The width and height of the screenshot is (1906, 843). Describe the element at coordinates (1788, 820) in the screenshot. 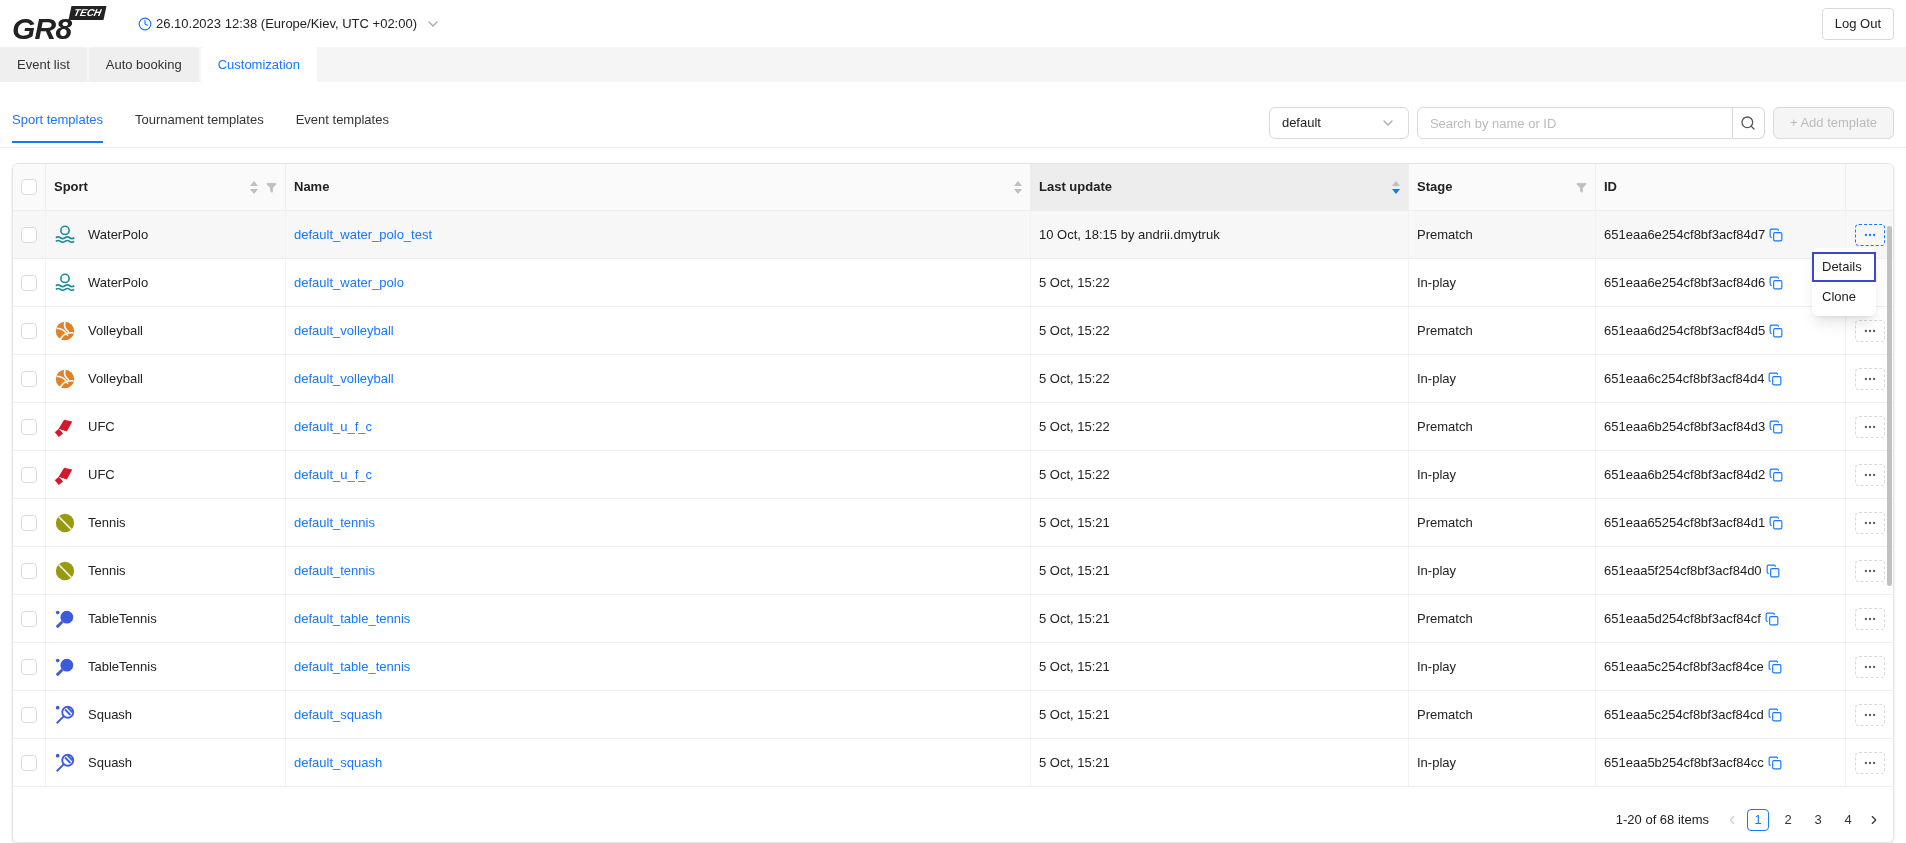

I see `page-button: 2` at that location.